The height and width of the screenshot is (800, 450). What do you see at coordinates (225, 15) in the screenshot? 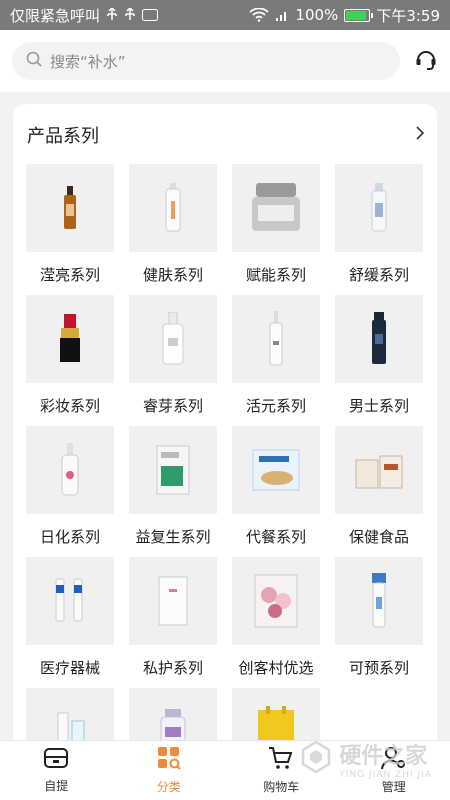
I see `status-bar: 仅限紧急呼叫 100% 下午3:59` at bounding box center [225, 15].